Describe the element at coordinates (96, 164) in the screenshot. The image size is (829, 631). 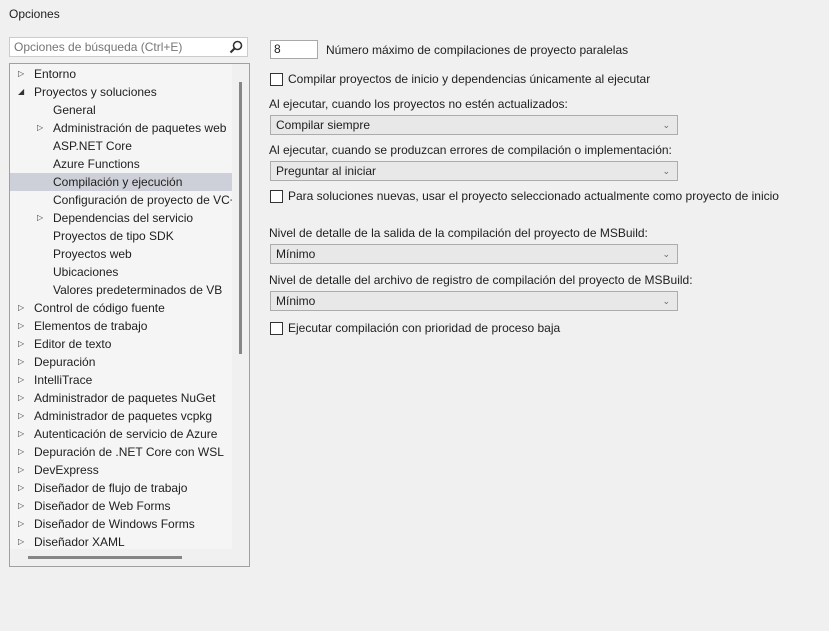
I see `tree-item-label: Azure Functions` at that location.